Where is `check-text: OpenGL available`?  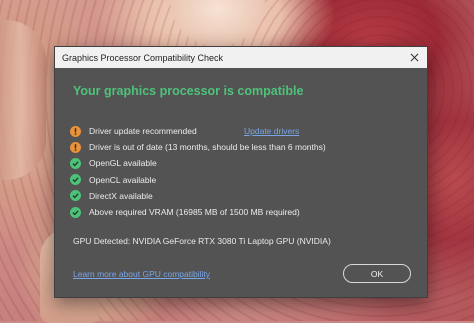 check-text: OpenGL available is located at coordinates (123, 163).